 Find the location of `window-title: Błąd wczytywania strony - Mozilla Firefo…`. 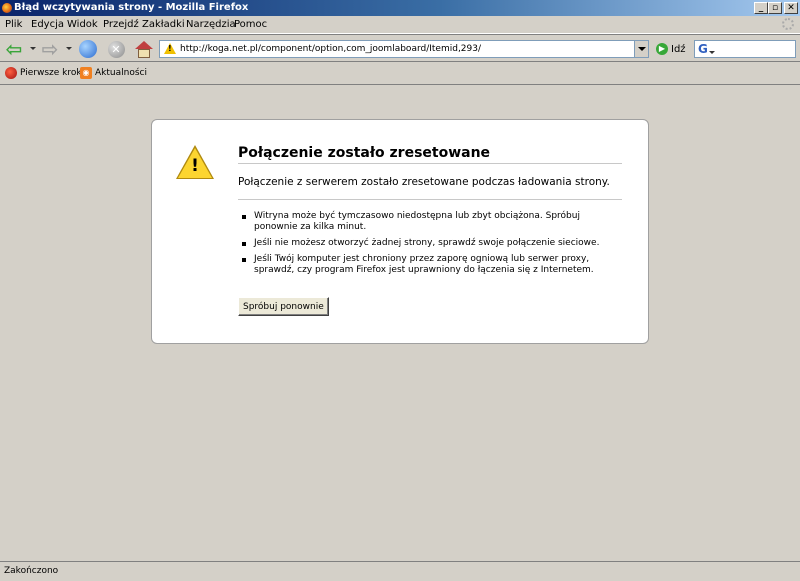

window-title: Błąd wczytywania strony - Mozilla Firefo… is located at coordinates (131, 7).